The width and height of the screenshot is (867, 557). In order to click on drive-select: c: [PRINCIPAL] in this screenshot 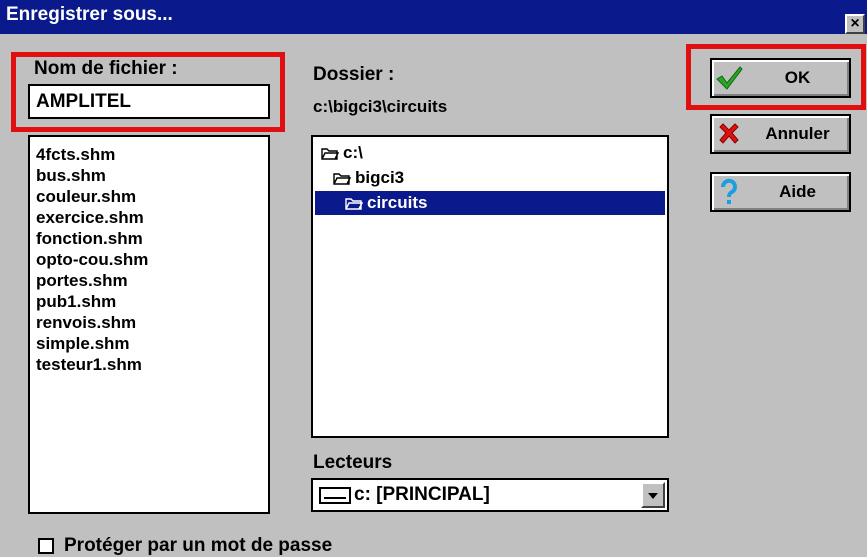, I will do `click(490, 495)`.